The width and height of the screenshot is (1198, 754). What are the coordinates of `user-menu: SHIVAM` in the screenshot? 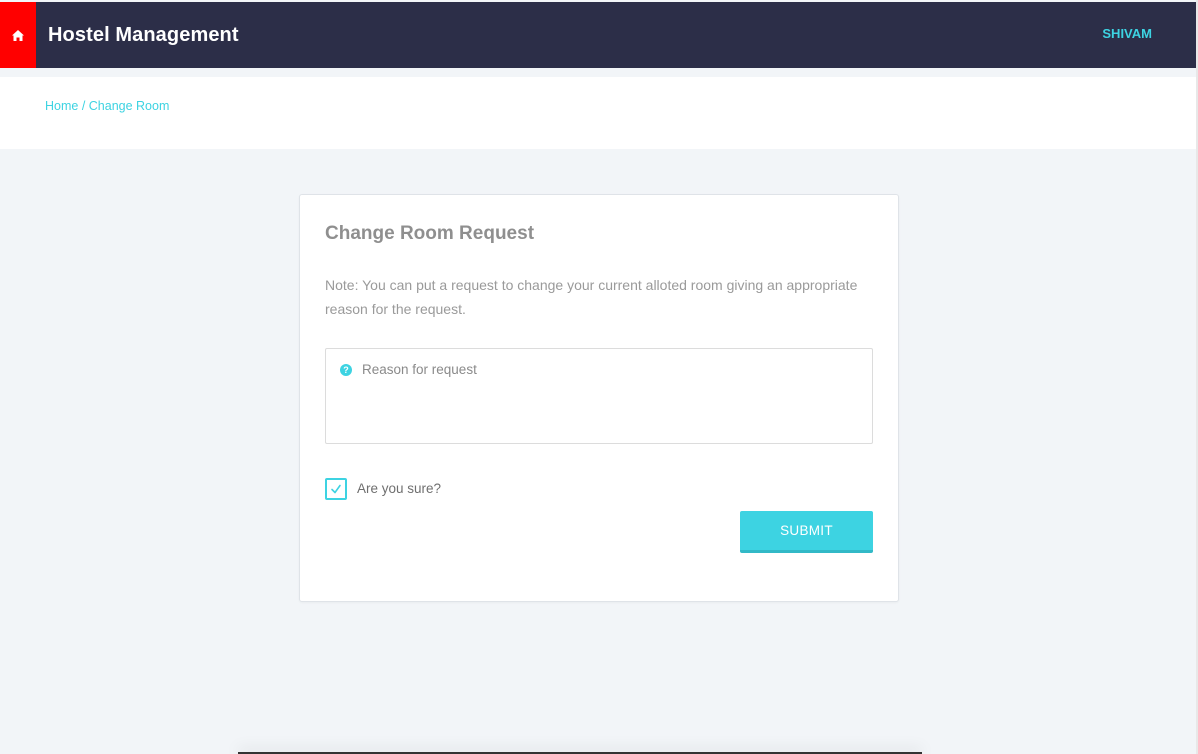 It's located at (1127, 33).